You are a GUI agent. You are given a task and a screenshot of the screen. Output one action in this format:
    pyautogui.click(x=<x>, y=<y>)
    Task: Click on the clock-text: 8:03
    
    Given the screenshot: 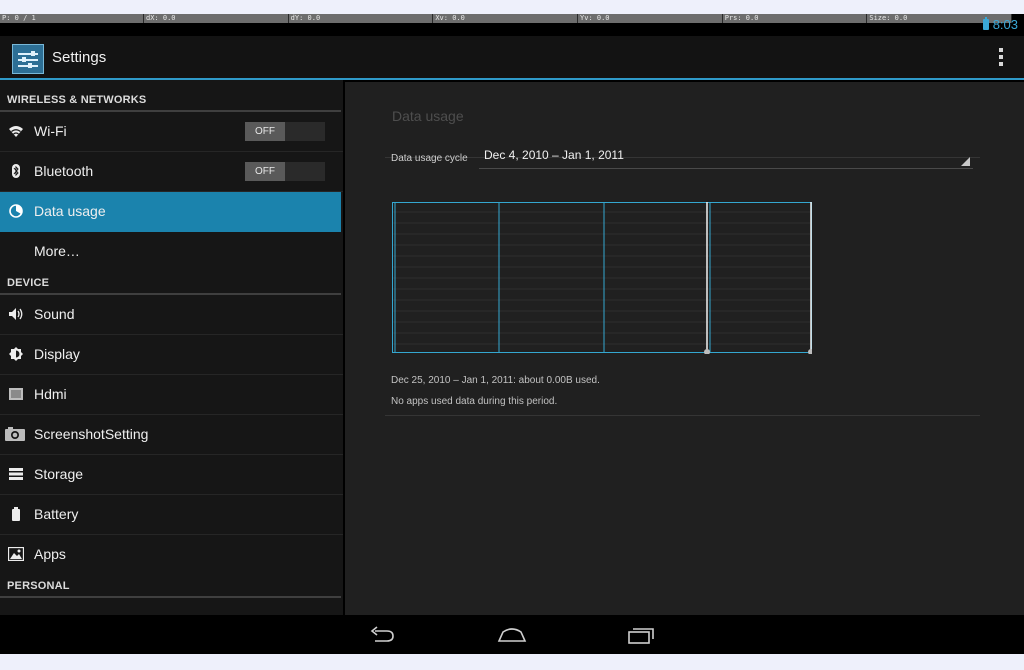 What is the action you would take?
    pyautogui.click(x=1005, y=24)
    